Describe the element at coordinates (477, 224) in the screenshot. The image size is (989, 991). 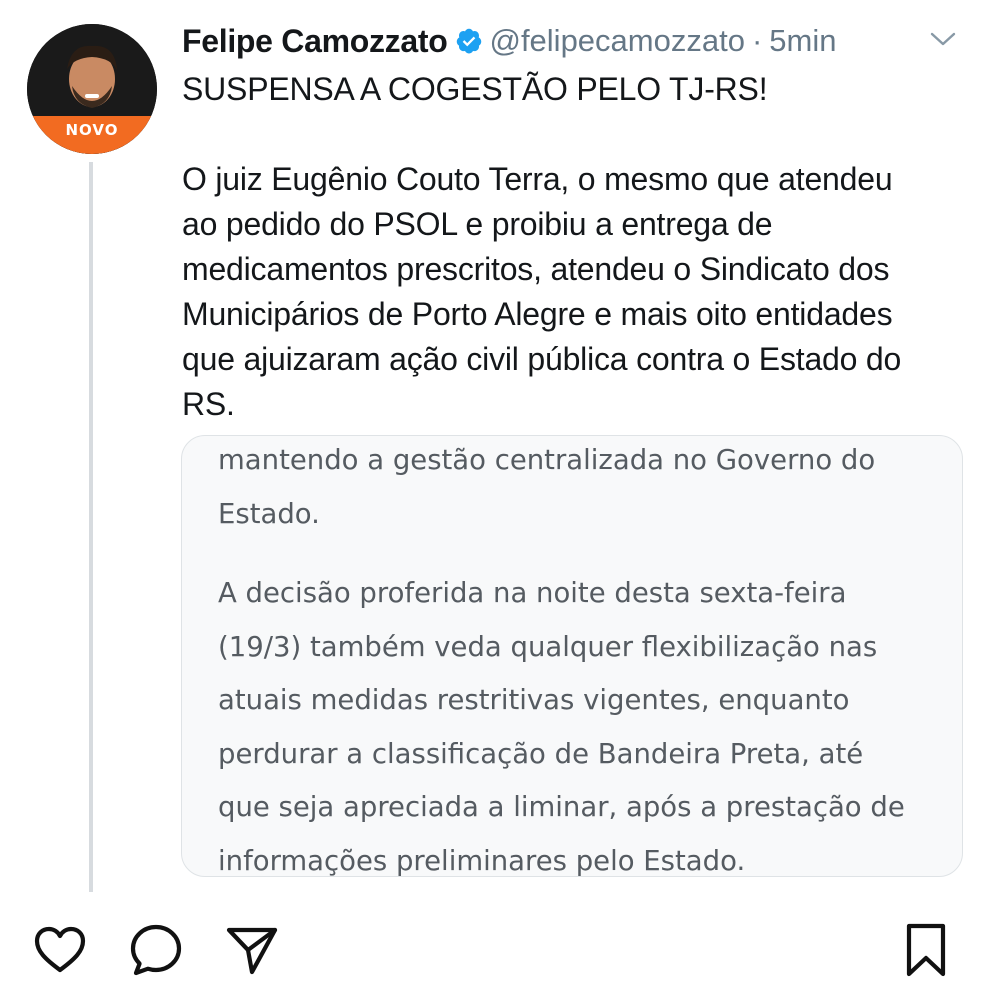
I see `tweet-body-line: ao pedido do PSOL e proibiu a entrega de` at that location.